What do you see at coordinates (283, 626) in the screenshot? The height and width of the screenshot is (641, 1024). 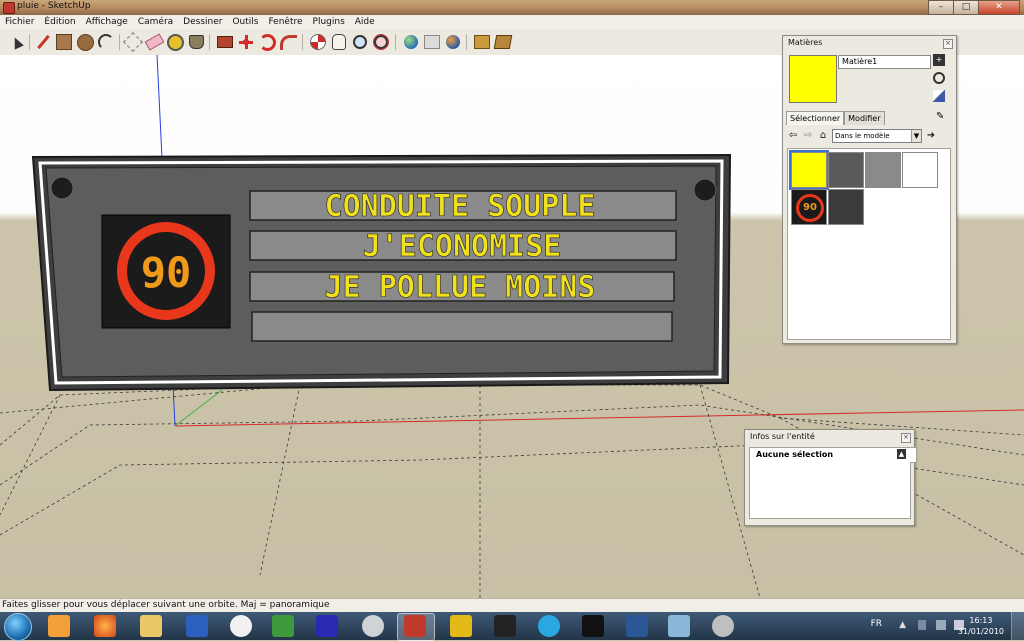 I see `app-2-icon` at bounding box center [283, 626].